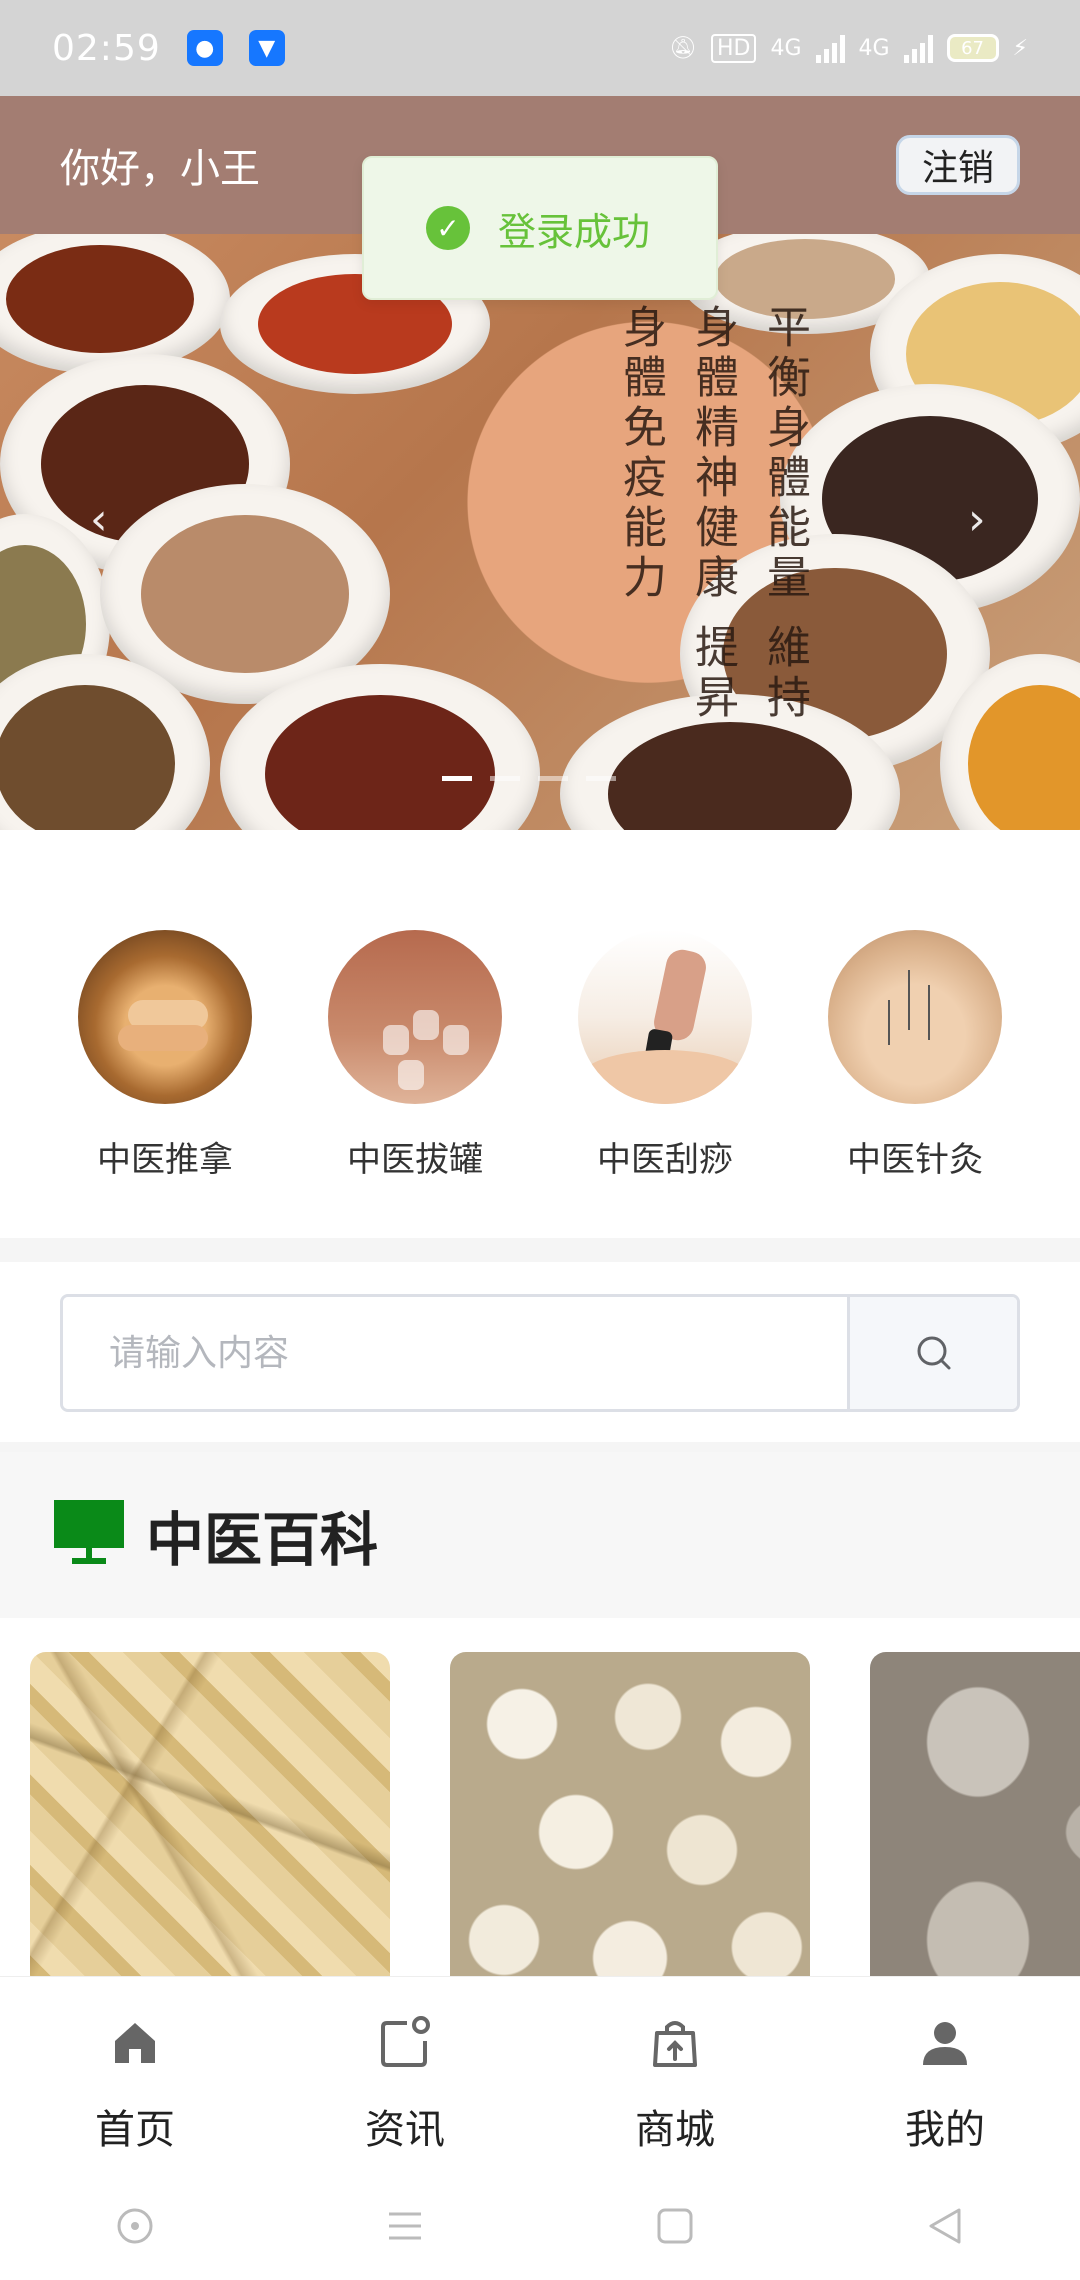 Image resolution: width=1080 pixels, height=2280 pixels. What do you see at coordinates (405, 2074) in the screenshot?
I see `tab-news: 资讯` at bounding box center [405, 2074].